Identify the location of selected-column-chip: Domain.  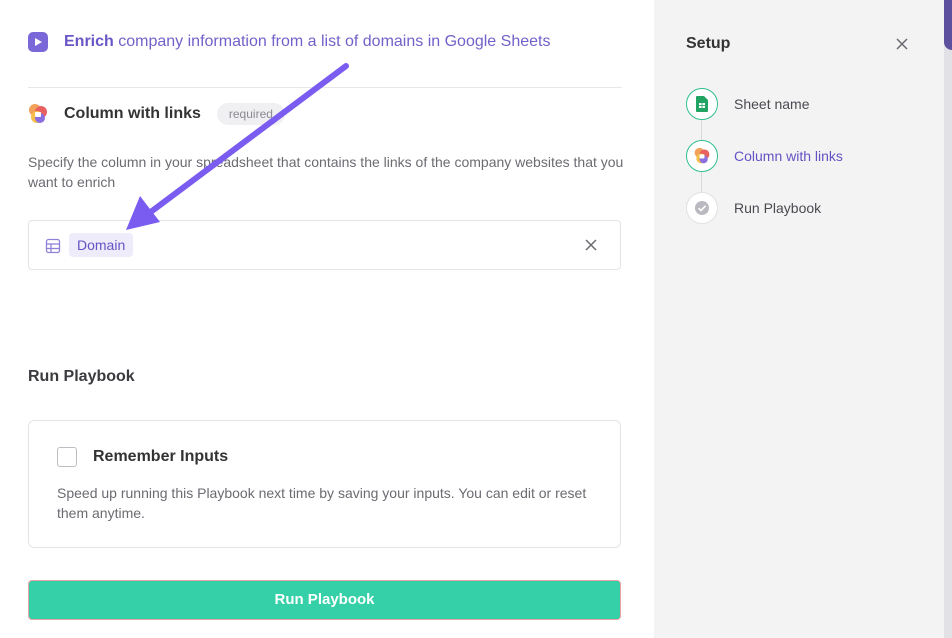
(101, 245).